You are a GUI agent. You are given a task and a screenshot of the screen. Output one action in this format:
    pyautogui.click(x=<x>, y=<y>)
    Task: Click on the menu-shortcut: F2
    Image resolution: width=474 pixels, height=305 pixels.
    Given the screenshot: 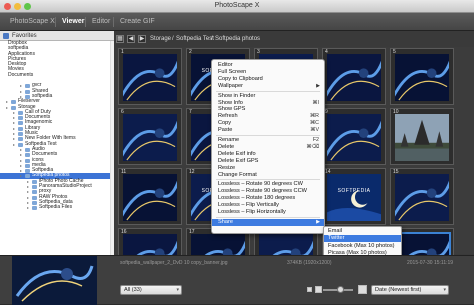 What is the action you would take?
    pyautogui.click(x=315, y=140)
    